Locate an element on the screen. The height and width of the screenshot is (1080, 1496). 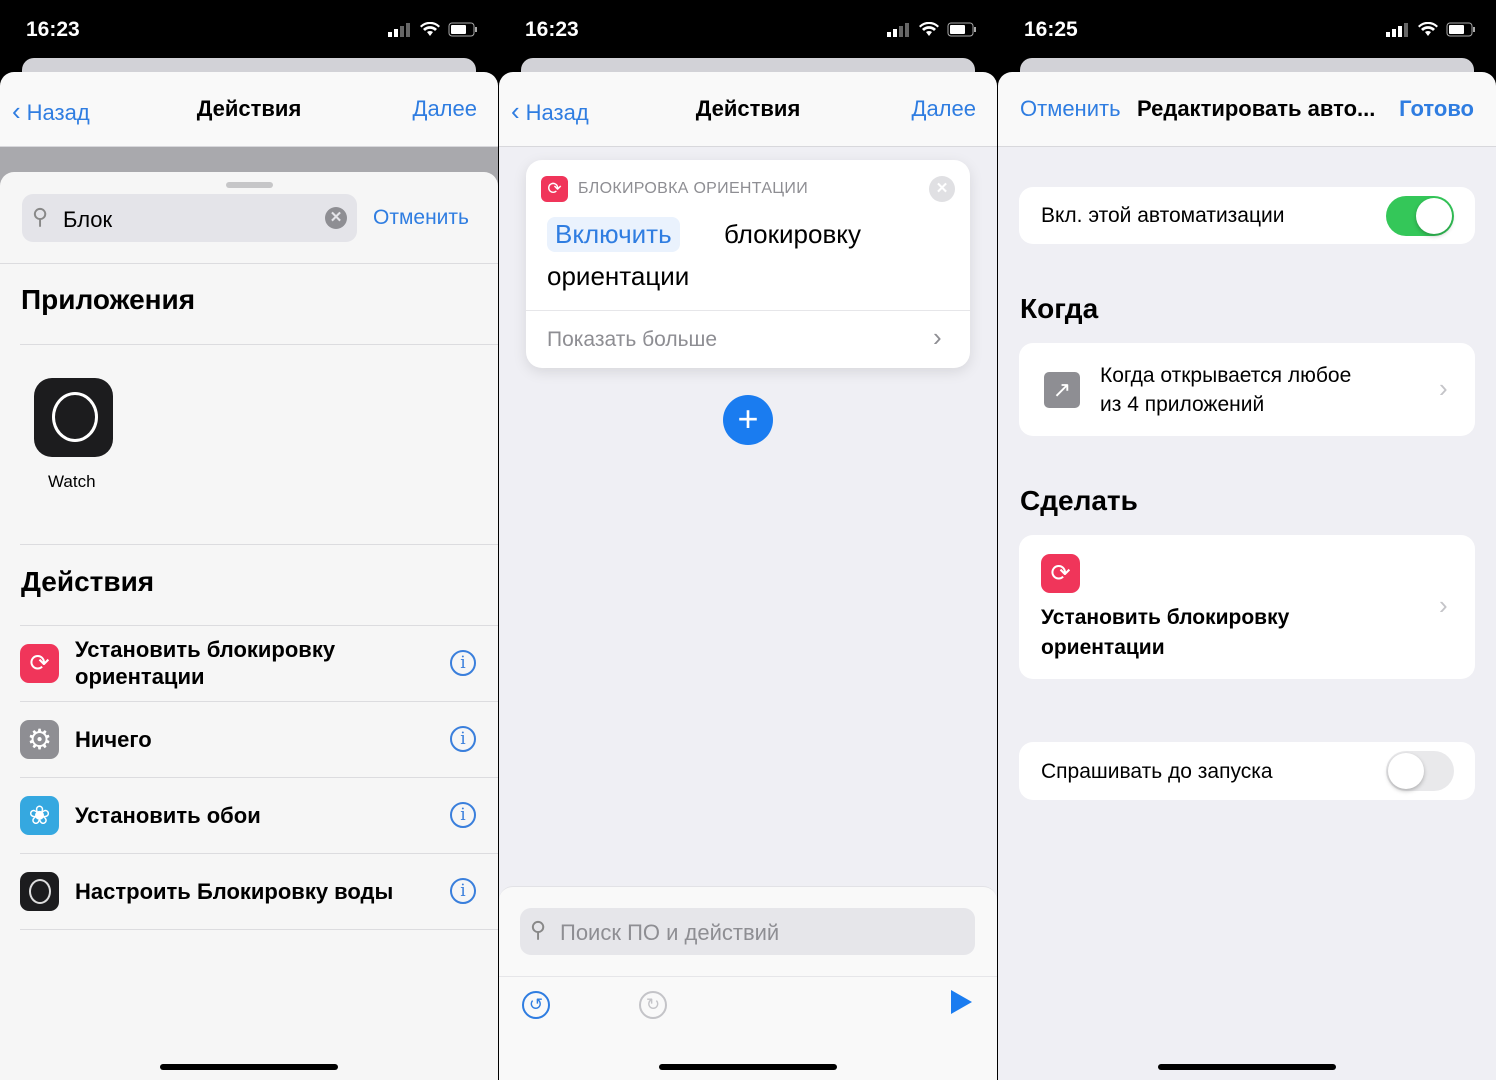
show-more-button: Показать больше is located at coordinates (632, 340).